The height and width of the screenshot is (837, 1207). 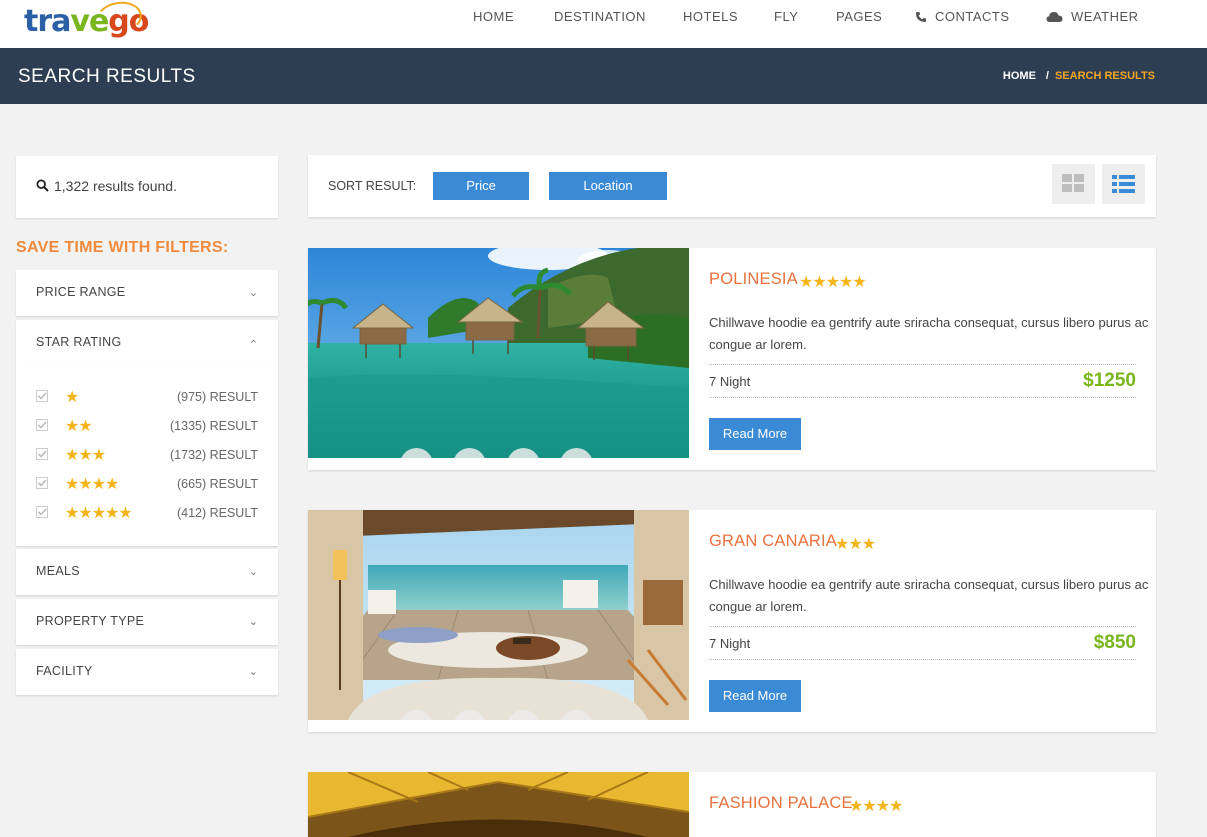 I want to click on result-price: $850, so click(x=1114, y=642).